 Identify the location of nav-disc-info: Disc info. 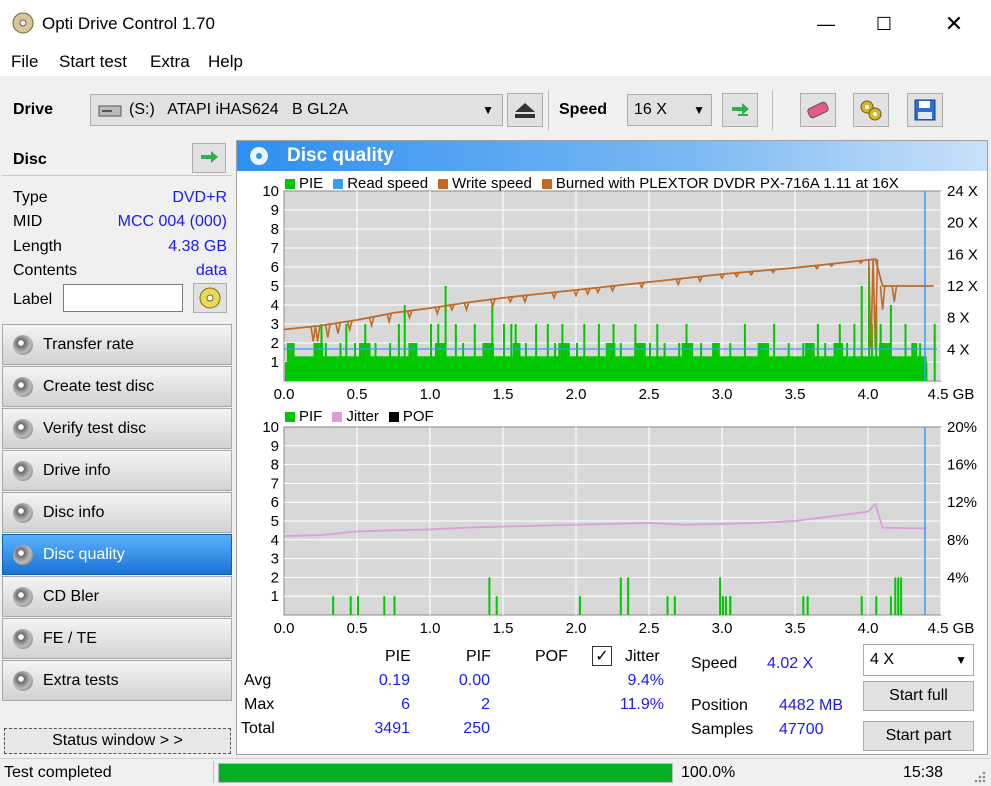
(117, 512).